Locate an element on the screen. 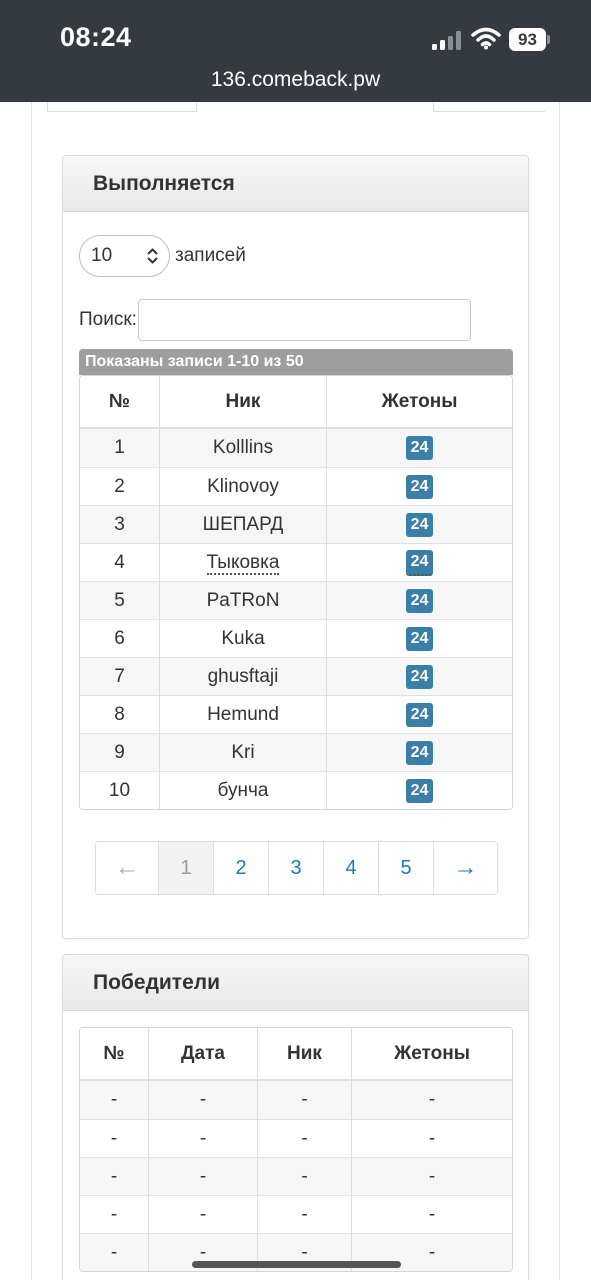 This screenshot has width=591, height=1280. row-number: 6 is located at coordinates (120, 638).